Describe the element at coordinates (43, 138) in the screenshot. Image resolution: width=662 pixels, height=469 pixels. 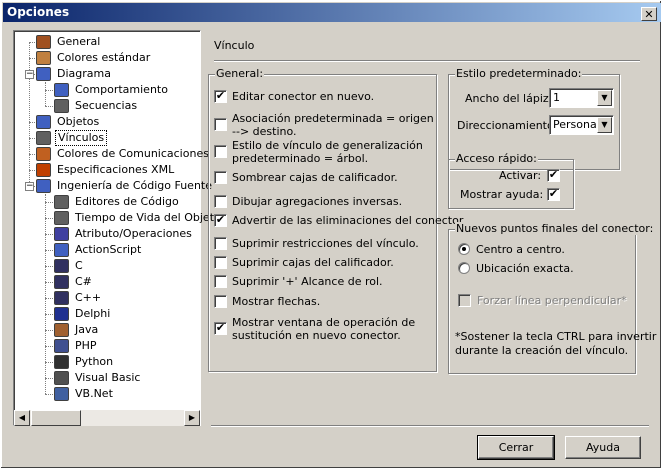
I see `links-icon` at that location.